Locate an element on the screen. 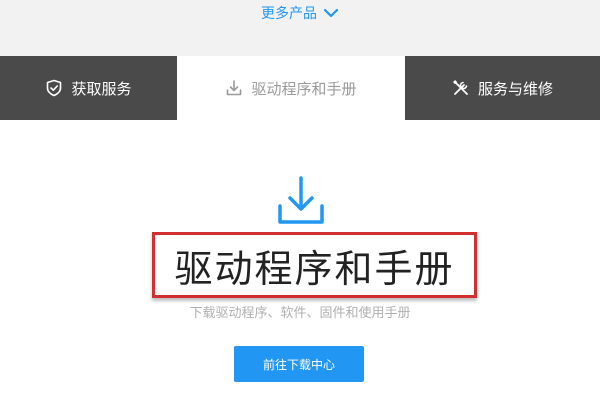  top-bar: 更多产品 is located at coordinates (300, 28).